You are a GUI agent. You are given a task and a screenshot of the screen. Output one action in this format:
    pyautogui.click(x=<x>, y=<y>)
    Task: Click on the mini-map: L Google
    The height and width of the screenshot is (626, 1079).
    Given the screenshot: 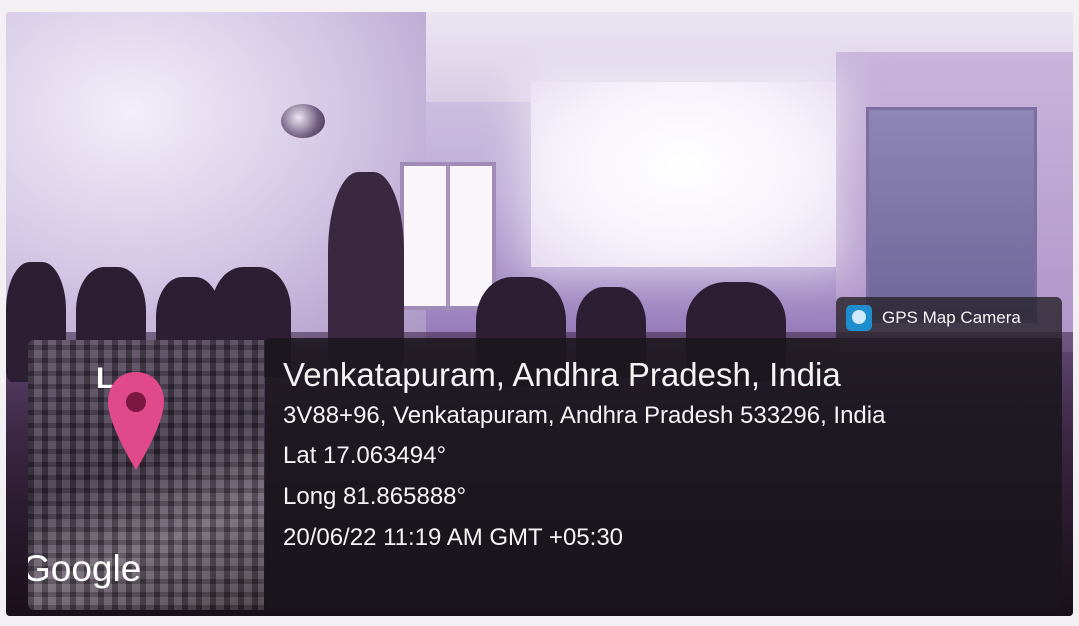 What is the action you would take?
    pyautogui.click(x=146, y=475)
    